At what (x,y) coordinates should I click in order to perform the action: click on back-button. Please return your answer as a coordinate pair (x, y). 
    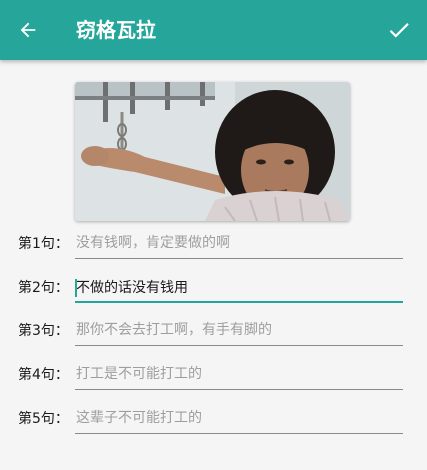
    Looking at the image, I should click on (28, 30).